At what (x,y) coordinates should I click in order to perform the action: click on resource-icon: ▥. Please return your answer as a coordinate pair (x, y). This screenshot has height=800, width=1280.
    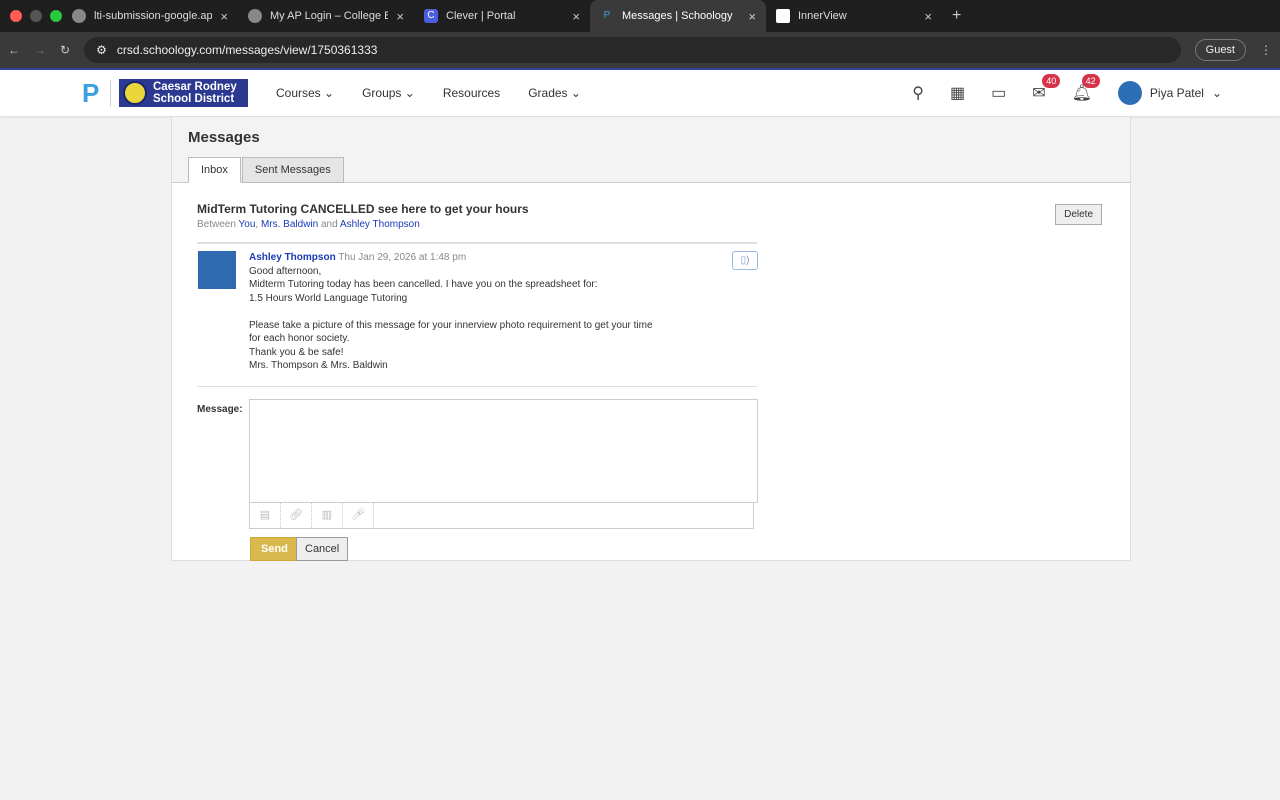
    Looking at the image, I should click on (327, 515).